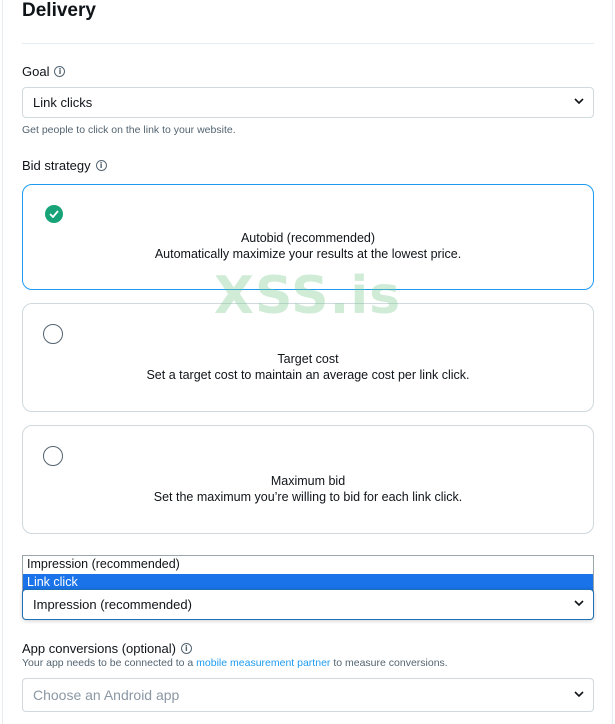 The image size is (615, 724). I want to click on billing-select: Impression (recommended), so click(308, 604).